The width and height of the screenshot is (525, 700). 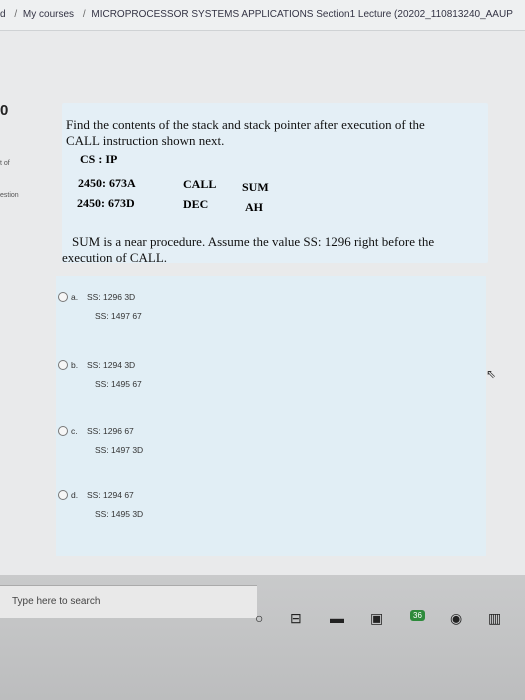 What do you see at coordinates (5, 163) in the screenshot?
I see `points-label: t of` at bounding box center [5, 163].